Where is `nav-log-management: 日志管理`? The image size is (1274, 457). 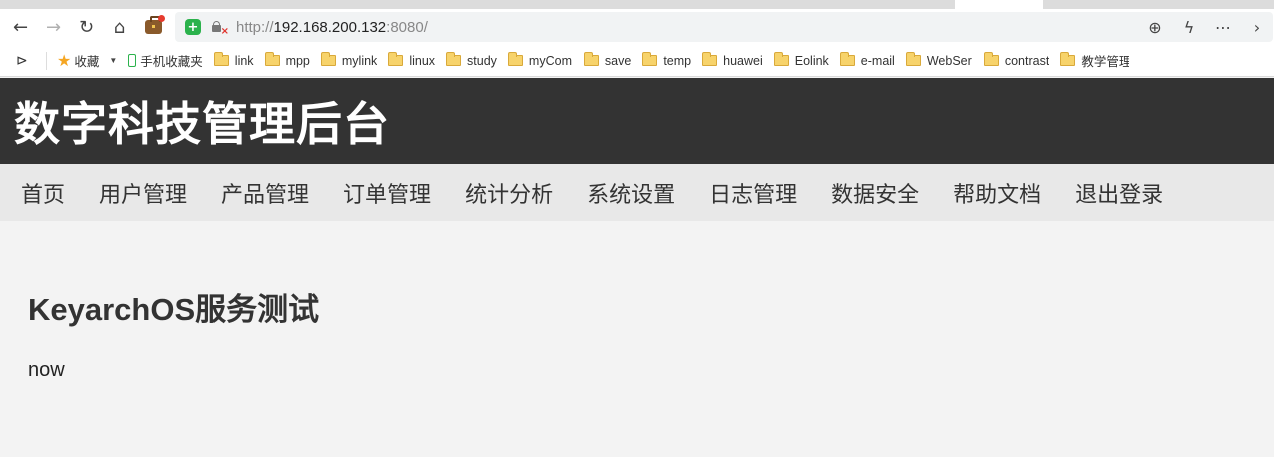 nav-log-management: 日志管理 is located at coordinates (753, 193).